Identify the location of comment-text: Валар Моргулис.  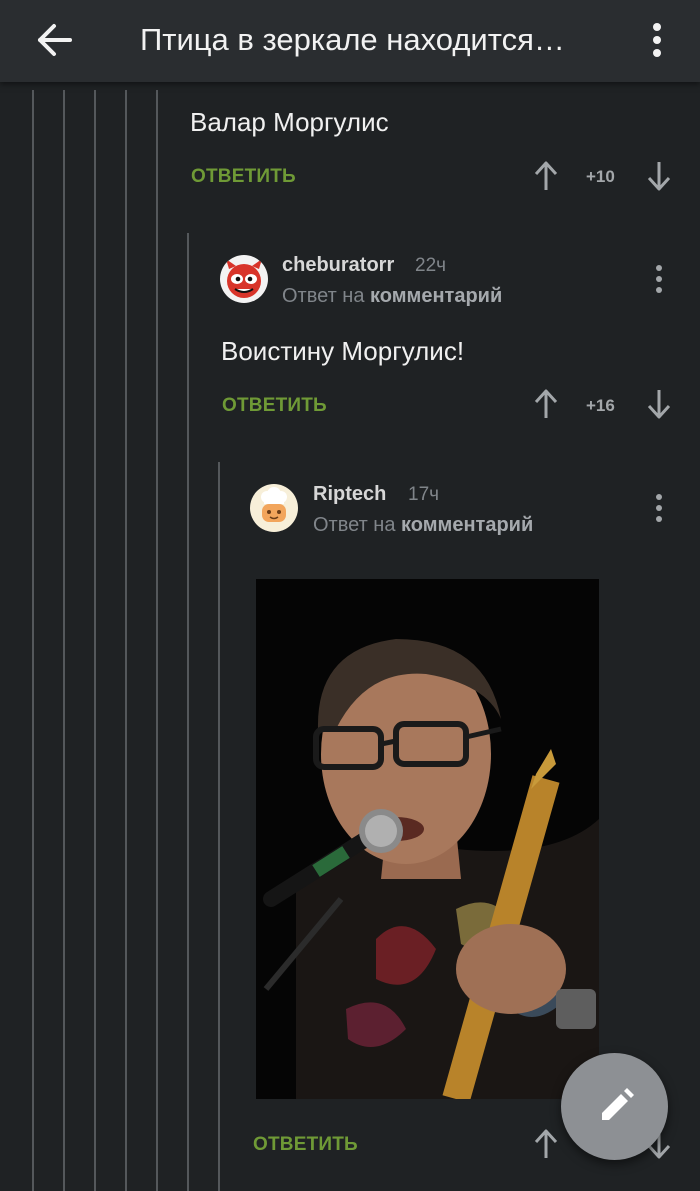
(289, 122).